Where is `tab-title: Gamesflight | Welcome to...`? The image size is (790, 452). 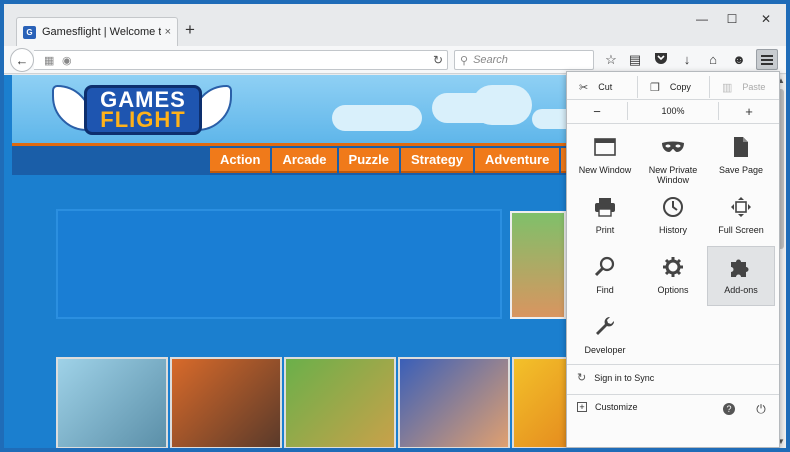 tab-title: Gamesflight | Welcome to... is located at coordinates (101, 32).